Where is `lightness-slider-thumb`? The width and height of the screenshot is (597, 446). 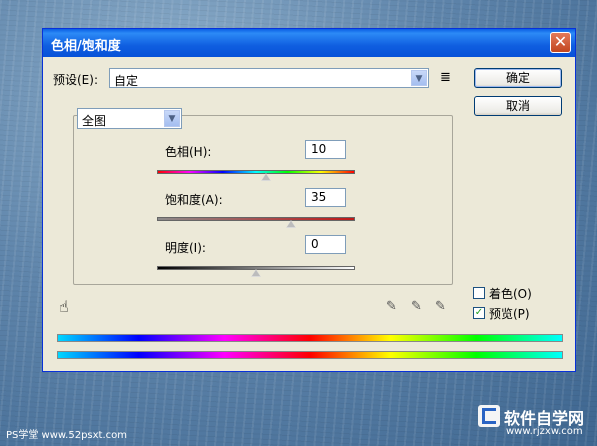 lightness-slider-thumb is located at coordinates (256, 273).